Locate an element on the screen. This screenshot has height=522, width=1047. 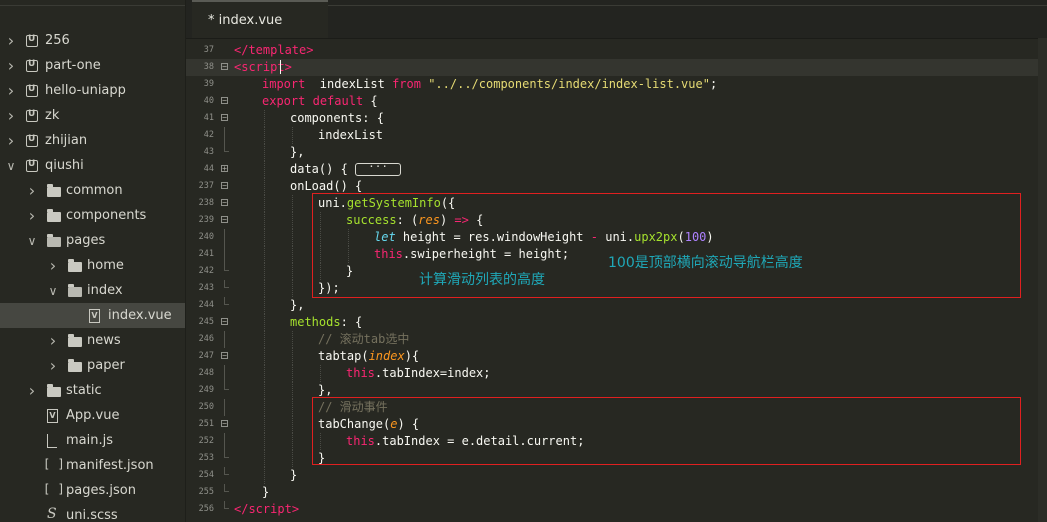
tree-item: › common is located at coordinates (92, 190).